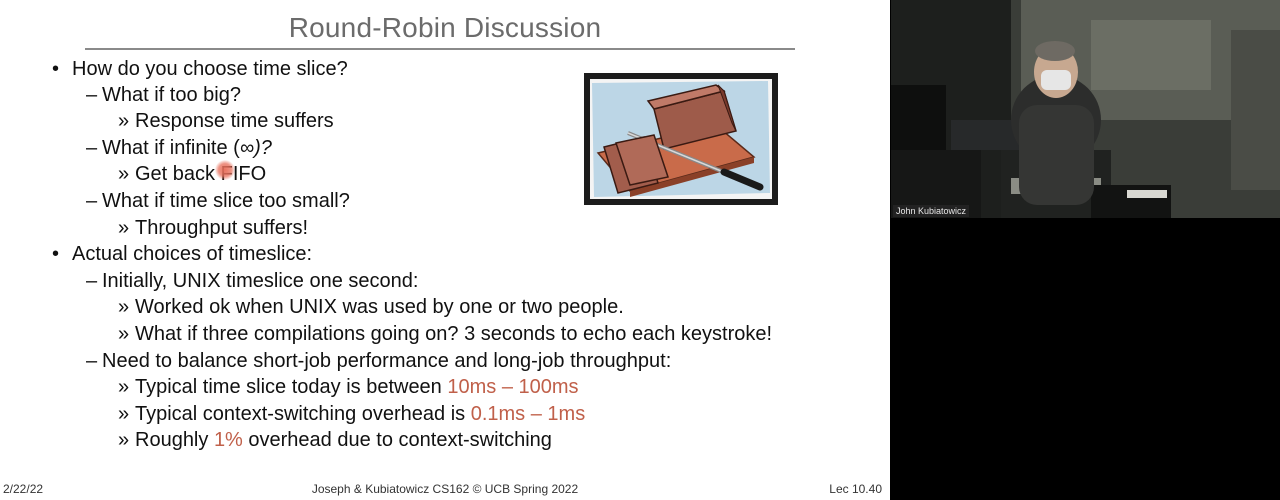  What do you see at coordinates (201, 174) in the screenshot?
I see `bullet-text: Get back FIFO` at bounding box center [201, 174].